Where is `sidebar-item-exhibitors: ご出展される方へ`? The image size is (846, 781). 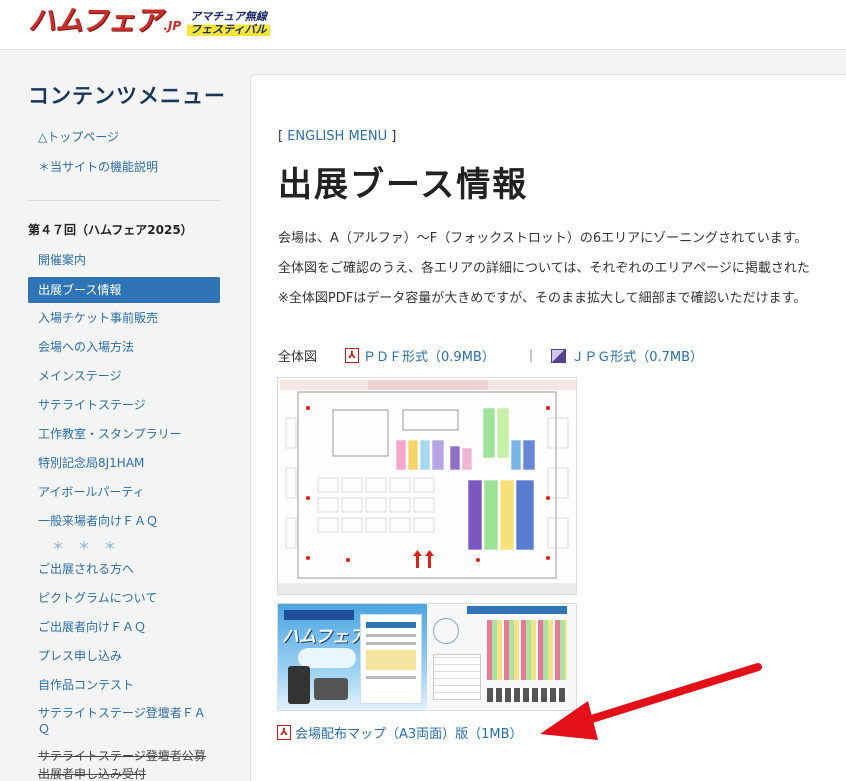 sidebar-item-exhibitors: ご出展される方へ is located at coordinates (124, 569).